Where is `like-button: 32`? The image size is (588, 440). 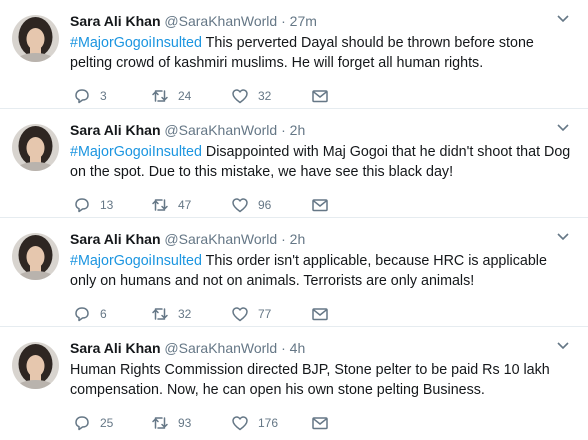
like-button: 32 is located at coordinates (251, 96).